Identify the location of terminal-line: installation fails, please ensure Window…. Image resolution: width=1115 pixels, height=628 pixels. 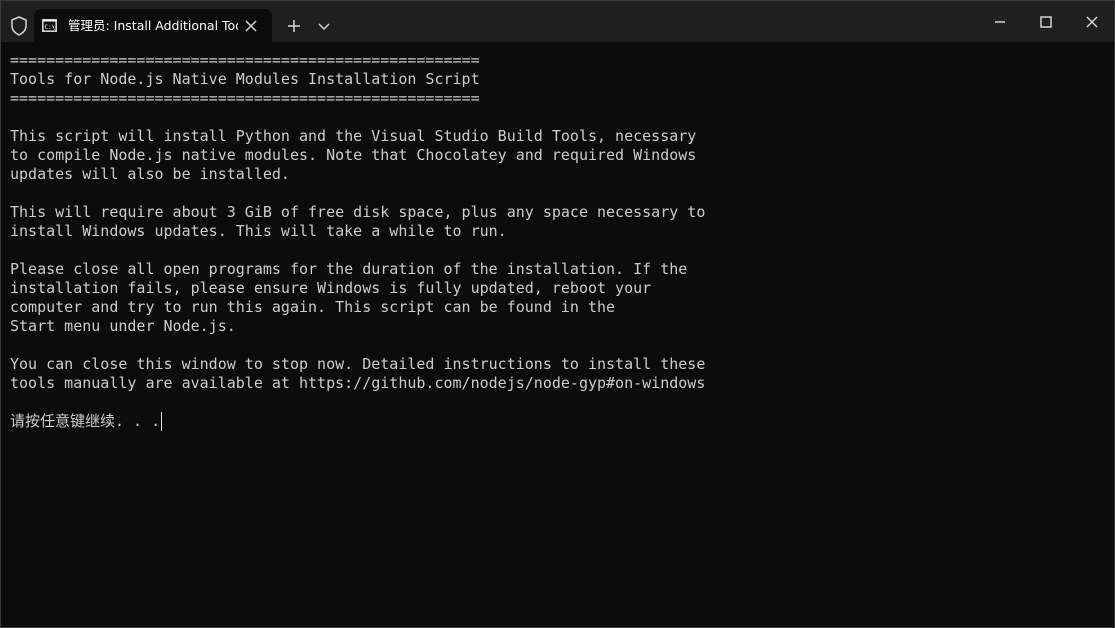
(331, 288).